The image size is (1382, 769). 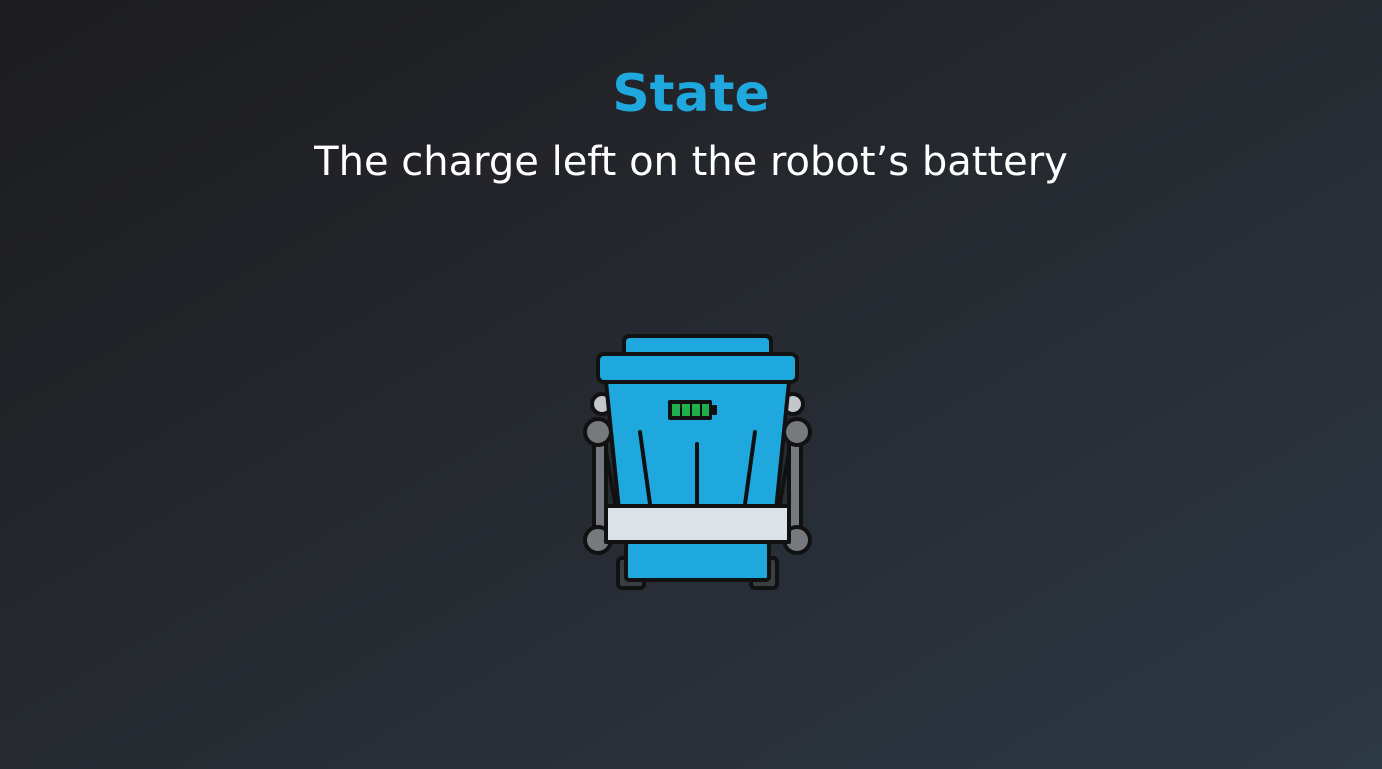 I want to click on slide-subtitle: The charge left on the robot’s battery, so click(x=691, y=162).